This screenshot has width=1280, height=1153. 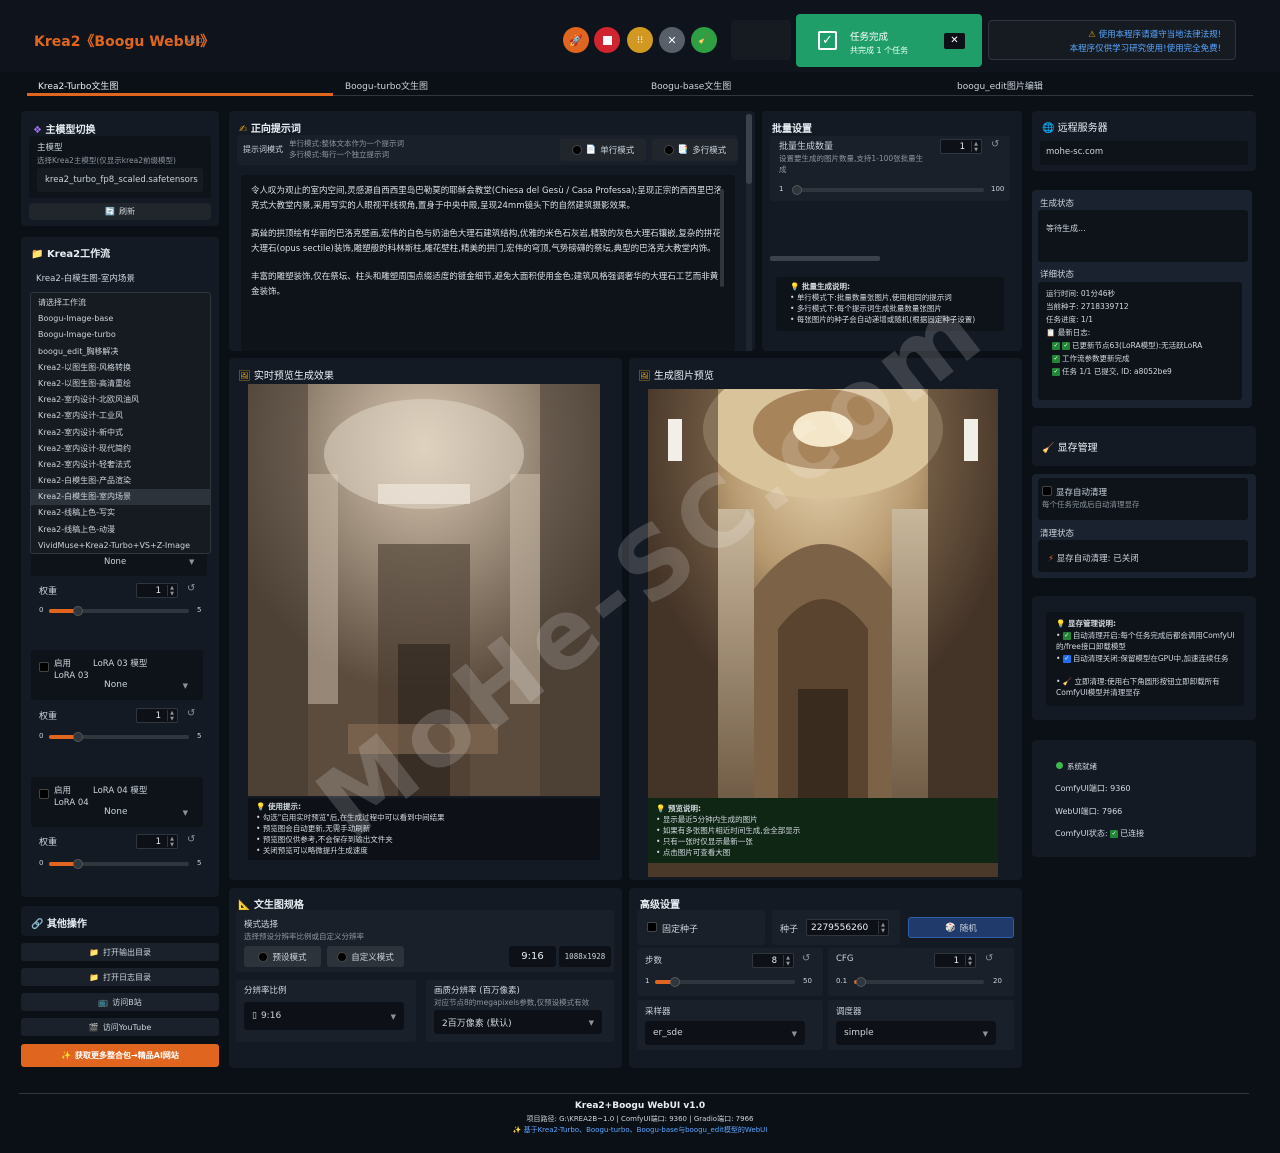 What do you see at coordinates (119, 611) in the screenshot?
I see `lora02-weight-slider` at bounding box center [119, 611].